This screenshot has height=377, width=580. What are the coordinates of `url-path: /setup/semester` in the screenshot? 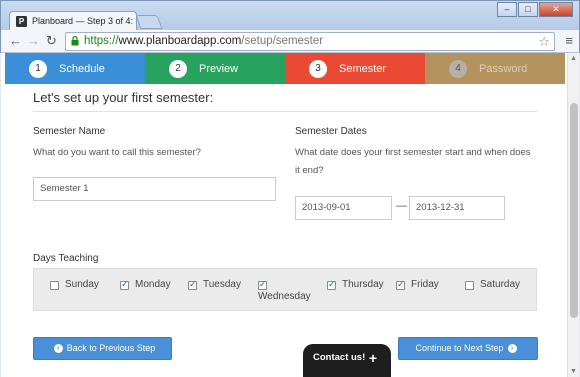 It's located at (282, 41).